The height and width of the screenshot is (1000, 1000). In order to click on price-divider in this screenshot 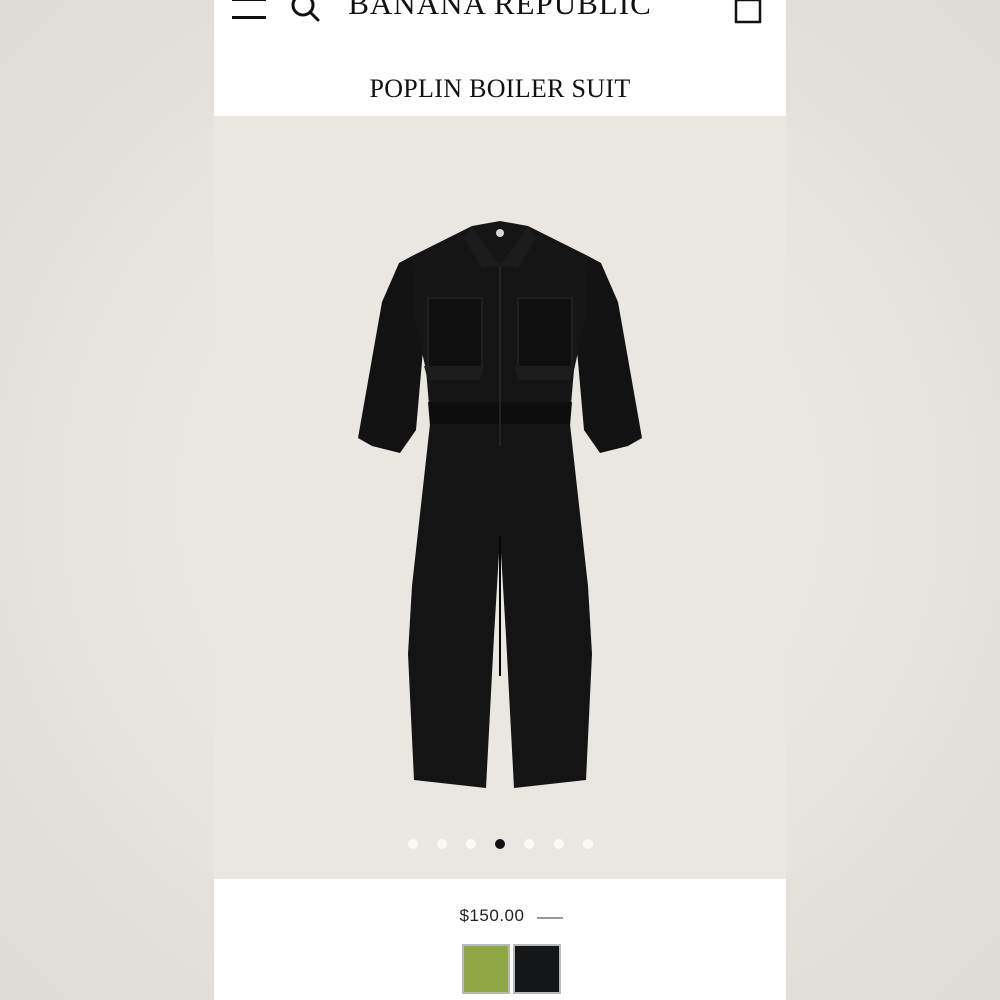, I will do `click(550, 918)`.